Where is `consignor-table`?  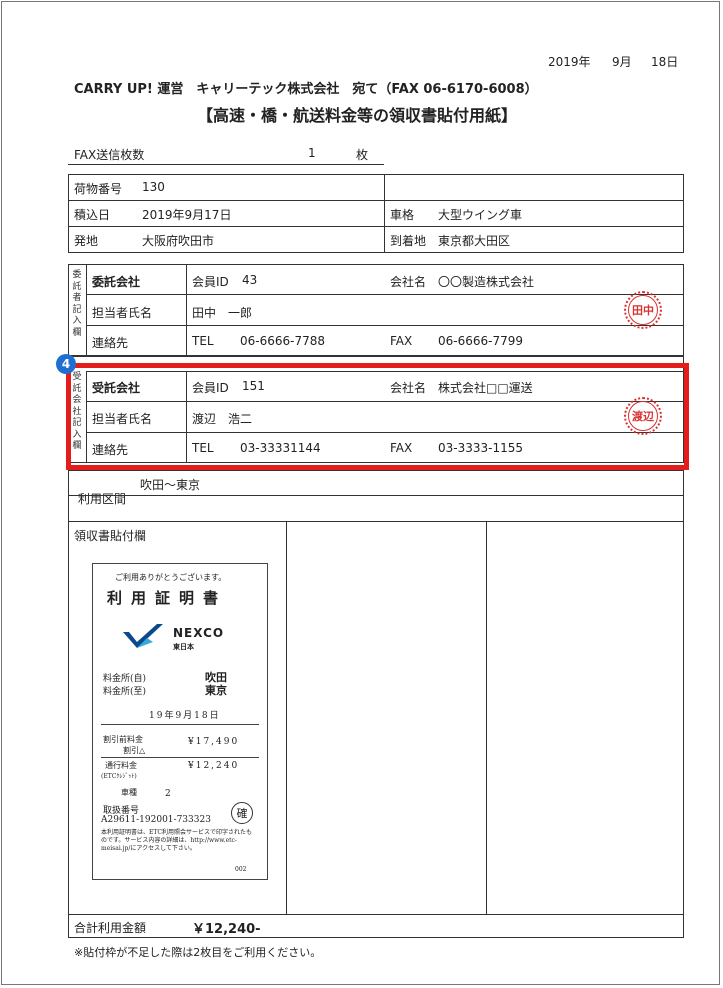
consignor-table is located at coordinates (376, 310).